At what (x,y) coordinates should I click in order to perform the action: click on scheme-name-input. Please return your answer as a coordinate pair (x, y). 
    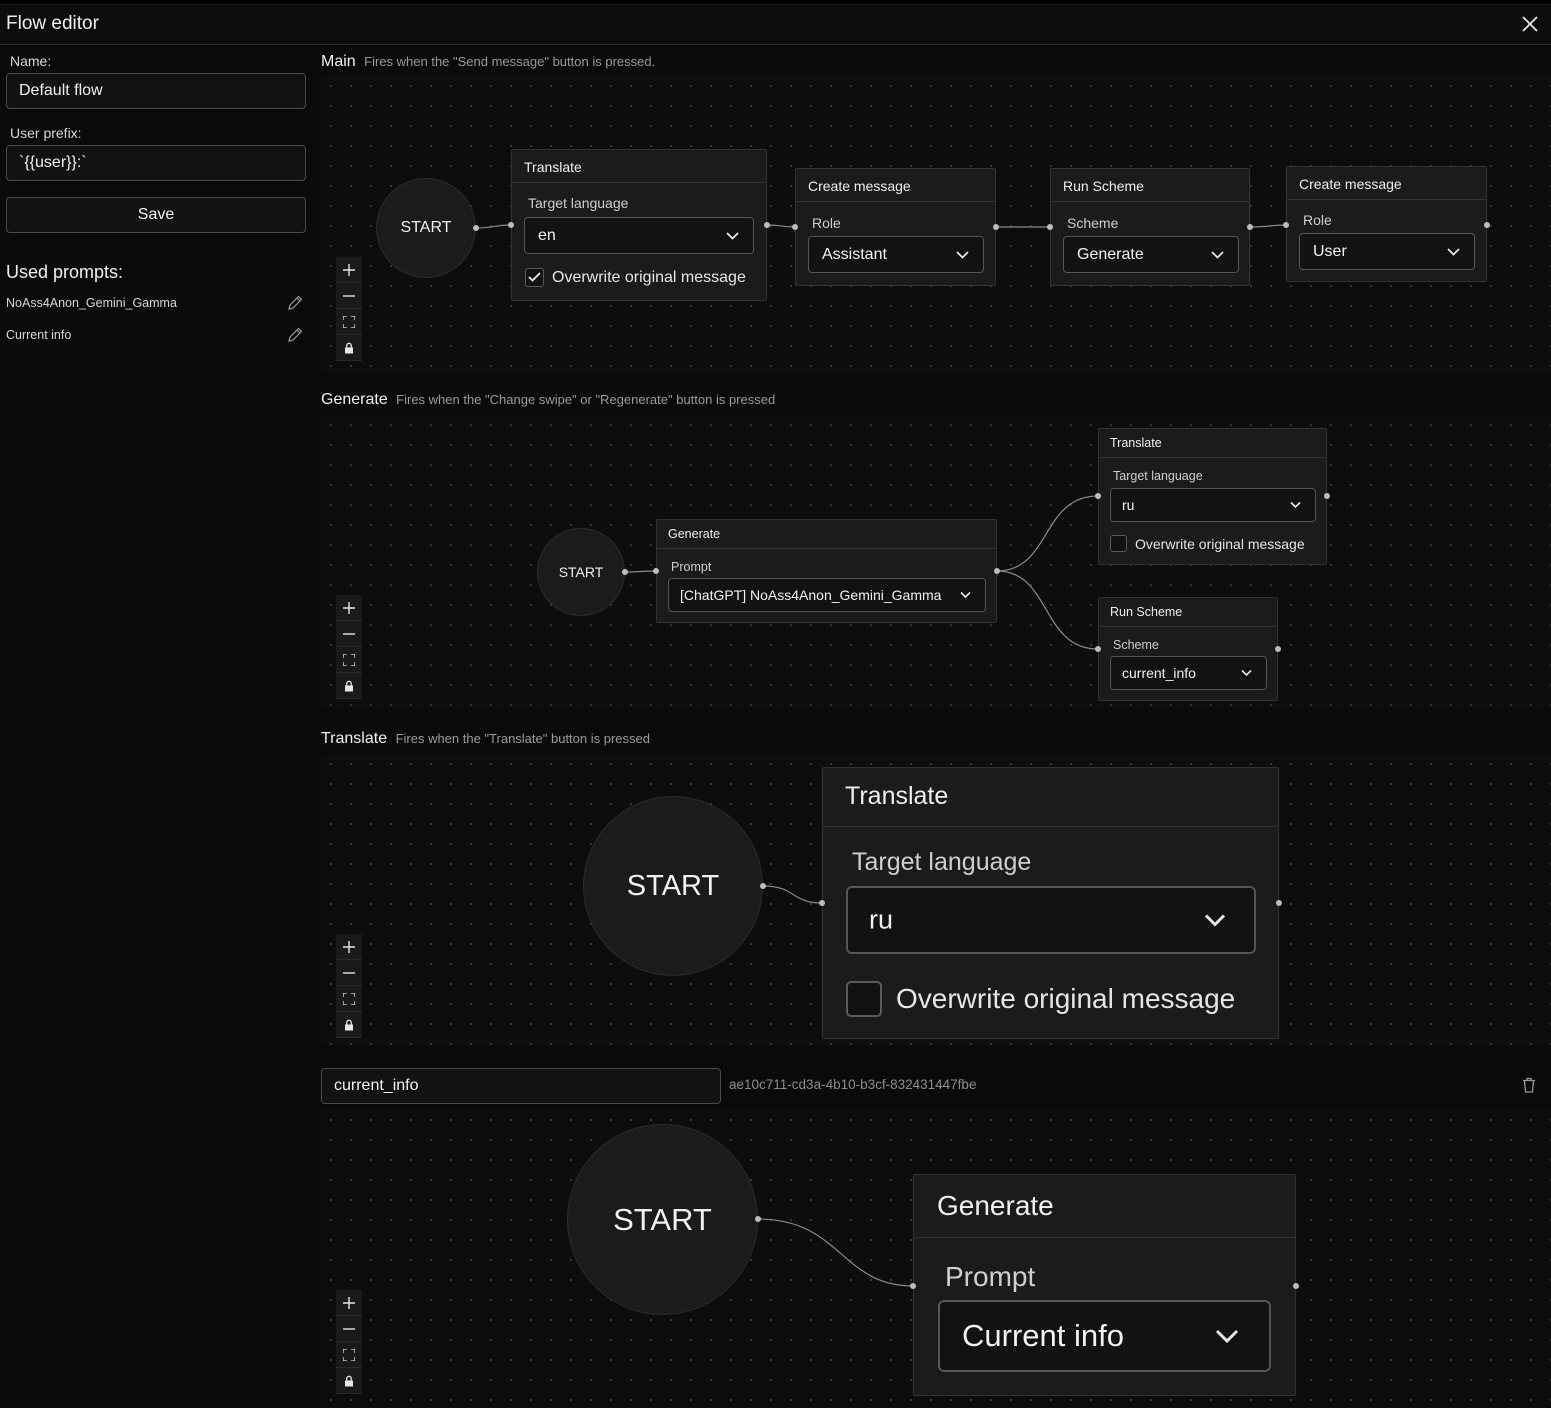
    Looking at the image, I should click on (521, 1086).